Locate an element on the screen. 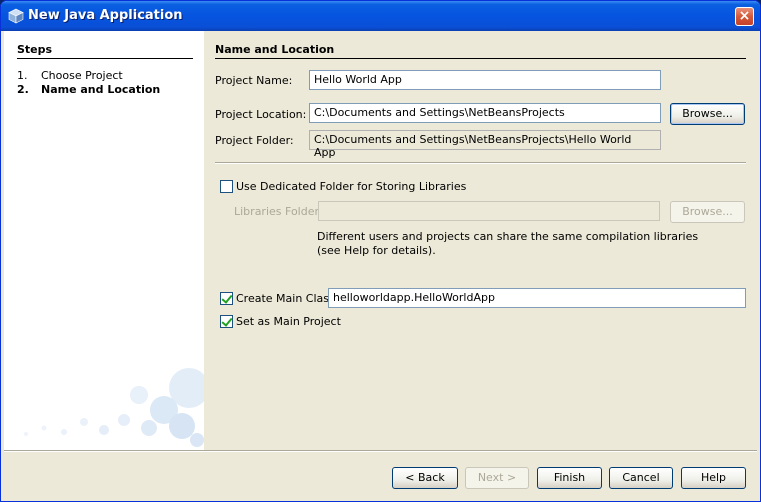  set-main-project-label: Set as Main Project is located at coordinates (288, 321).